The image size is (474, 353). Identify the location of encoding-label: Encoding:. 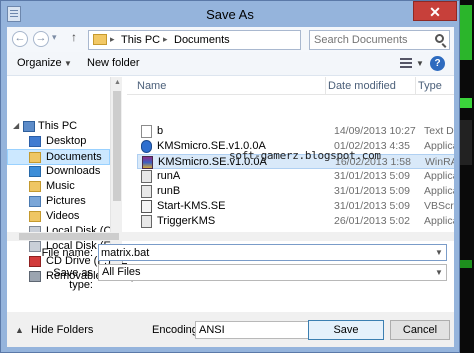
(176, 330).